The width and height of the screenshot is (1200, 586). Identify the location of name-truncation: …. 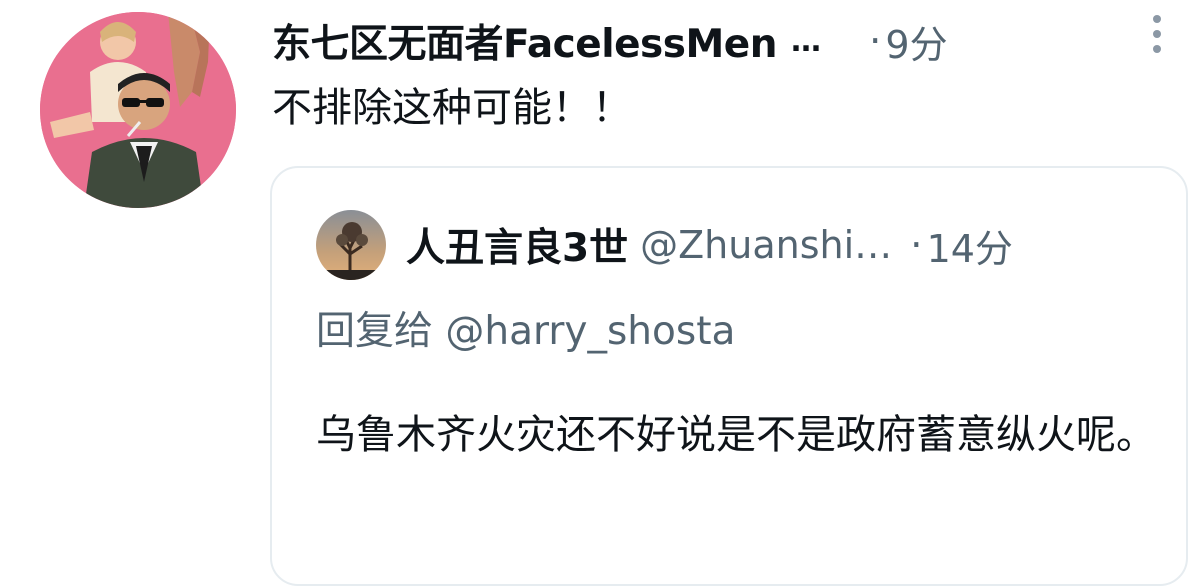
(806, 41).